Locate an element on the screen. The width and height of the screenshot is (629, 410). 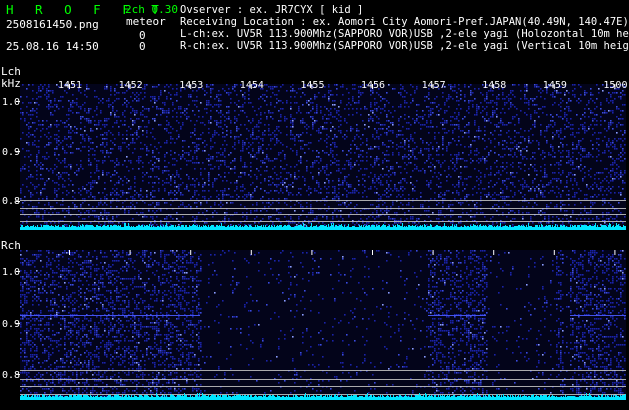
time-label: 1459 is located at coordinates (554, 85).